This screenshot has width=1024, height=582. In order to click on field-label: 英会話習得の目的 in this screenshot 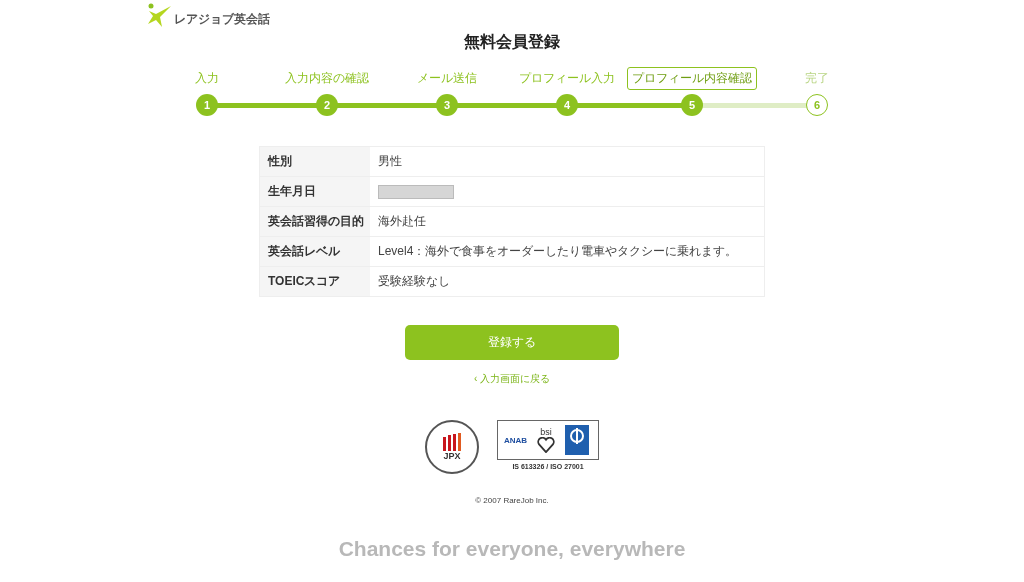, I will do `click(316, 221)`.